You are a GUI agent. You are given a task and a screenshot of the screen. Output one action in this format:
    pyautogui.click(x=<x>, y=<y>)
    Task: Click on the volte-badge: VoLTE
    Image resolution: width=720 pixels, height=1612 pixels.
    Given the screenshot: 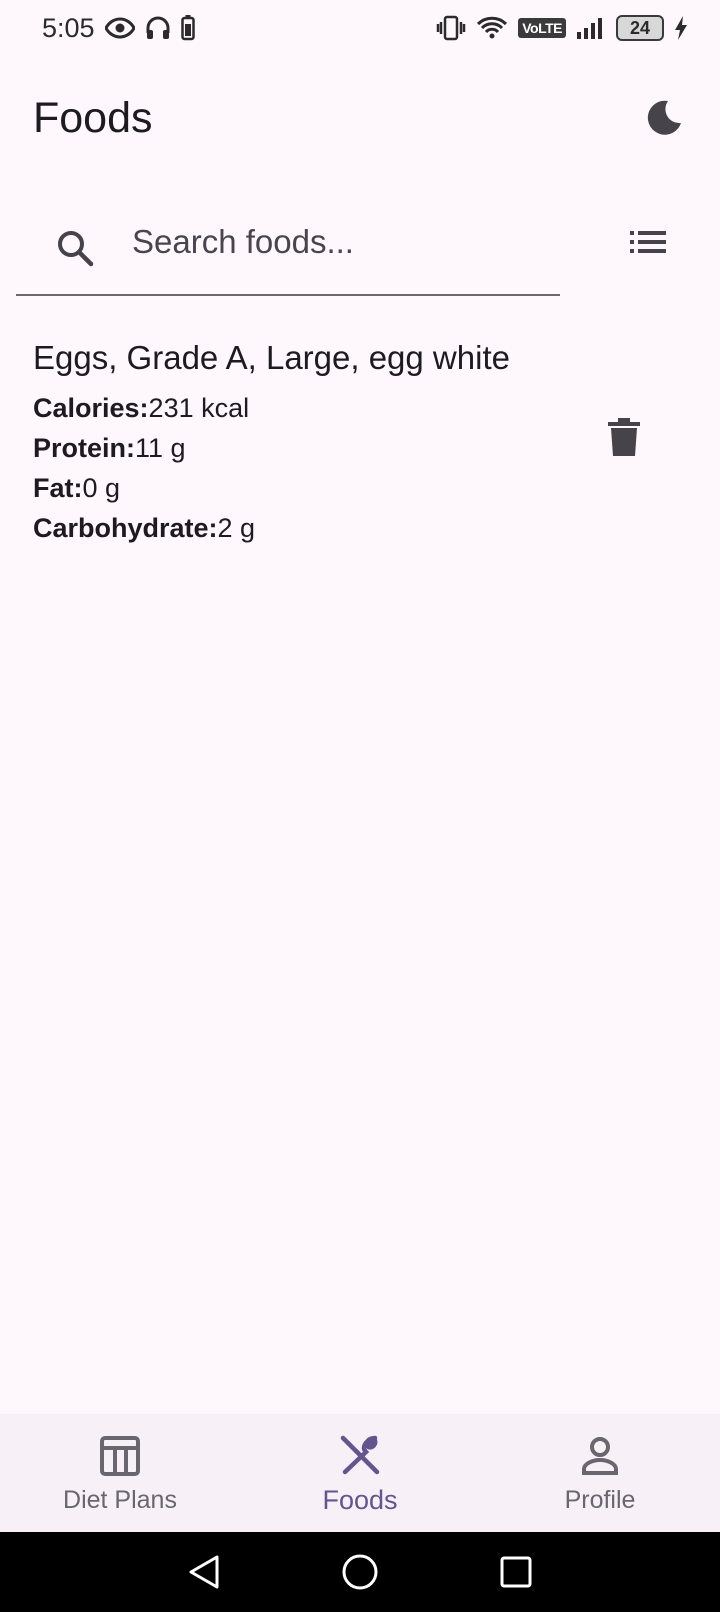 What is the action you would take?
    pyautogui.click(x=542, y=28)
    